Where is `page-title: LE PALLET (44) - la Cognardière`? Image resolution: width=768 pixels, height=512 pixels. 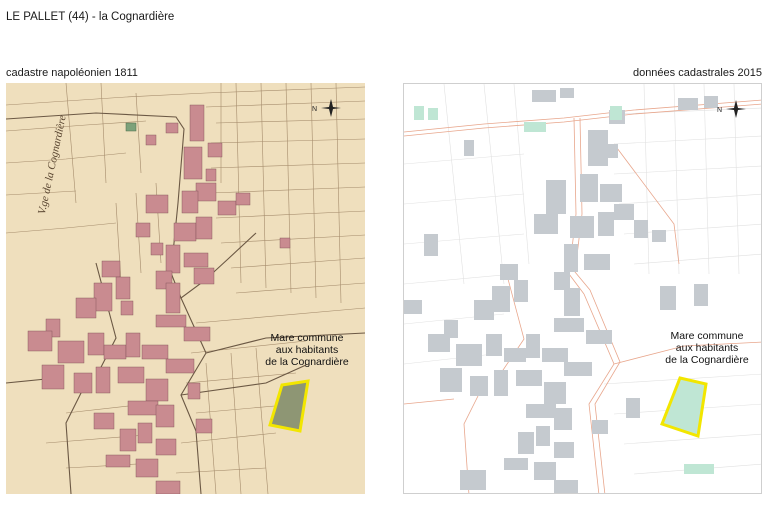 page-title: LE PALLET (44) - la Cognardière is located at coordinates (90, 17).